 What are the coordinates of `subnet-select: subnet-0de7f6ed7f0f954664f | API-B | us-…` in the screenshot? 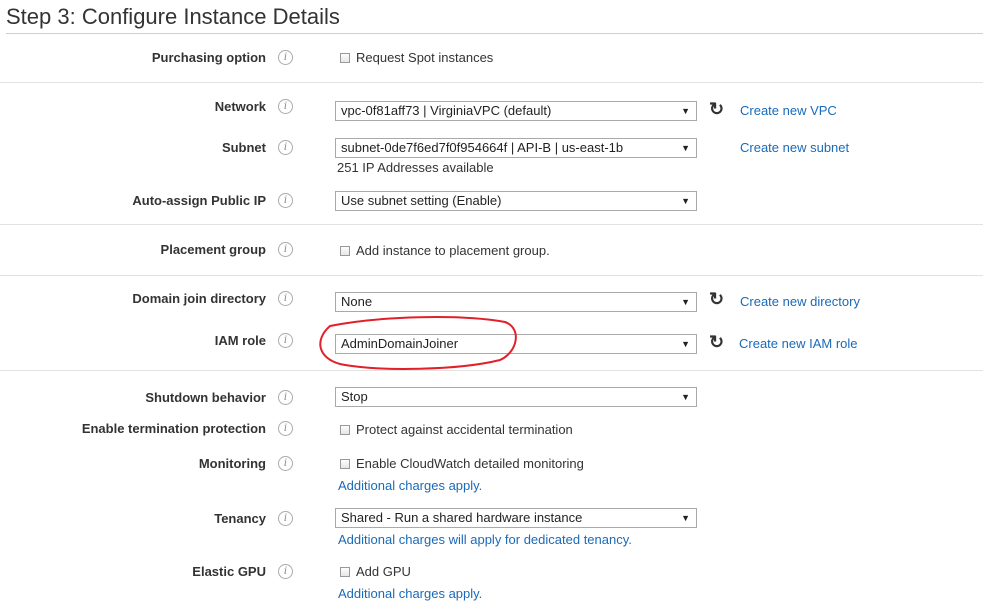 It's located at (516, 148).